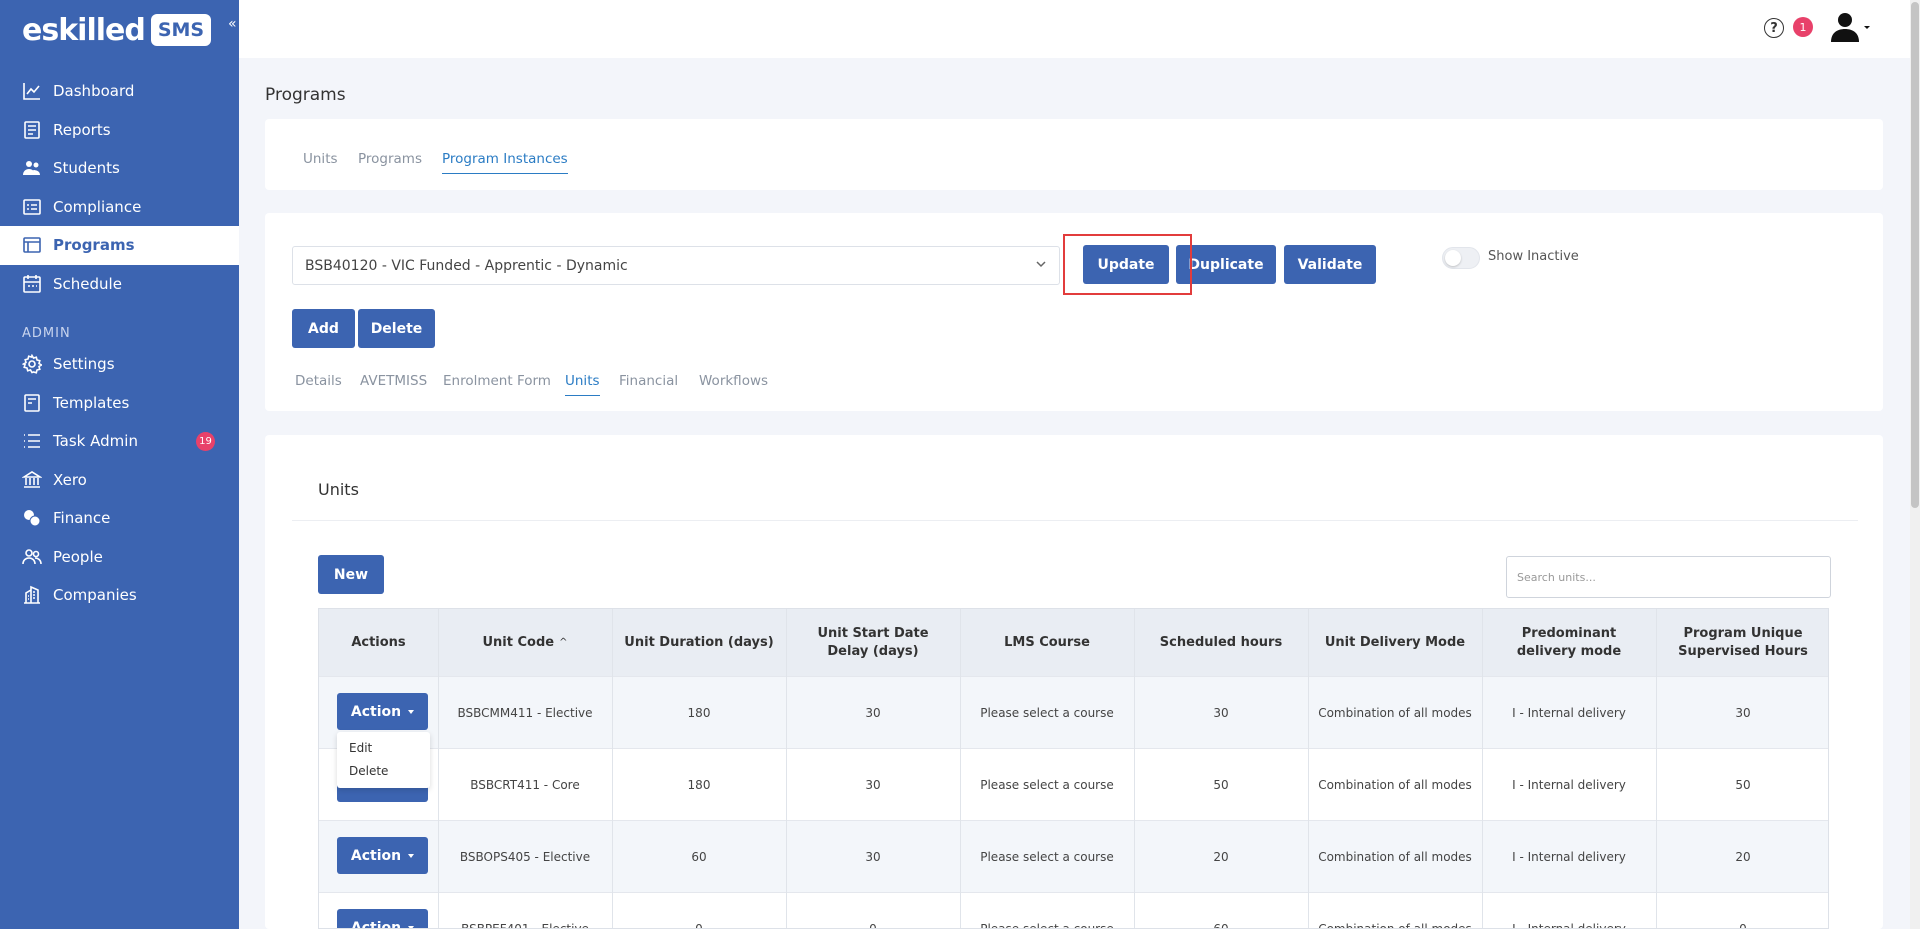  I want to click on sidebar-item-label: Settings, so click(84, 364).